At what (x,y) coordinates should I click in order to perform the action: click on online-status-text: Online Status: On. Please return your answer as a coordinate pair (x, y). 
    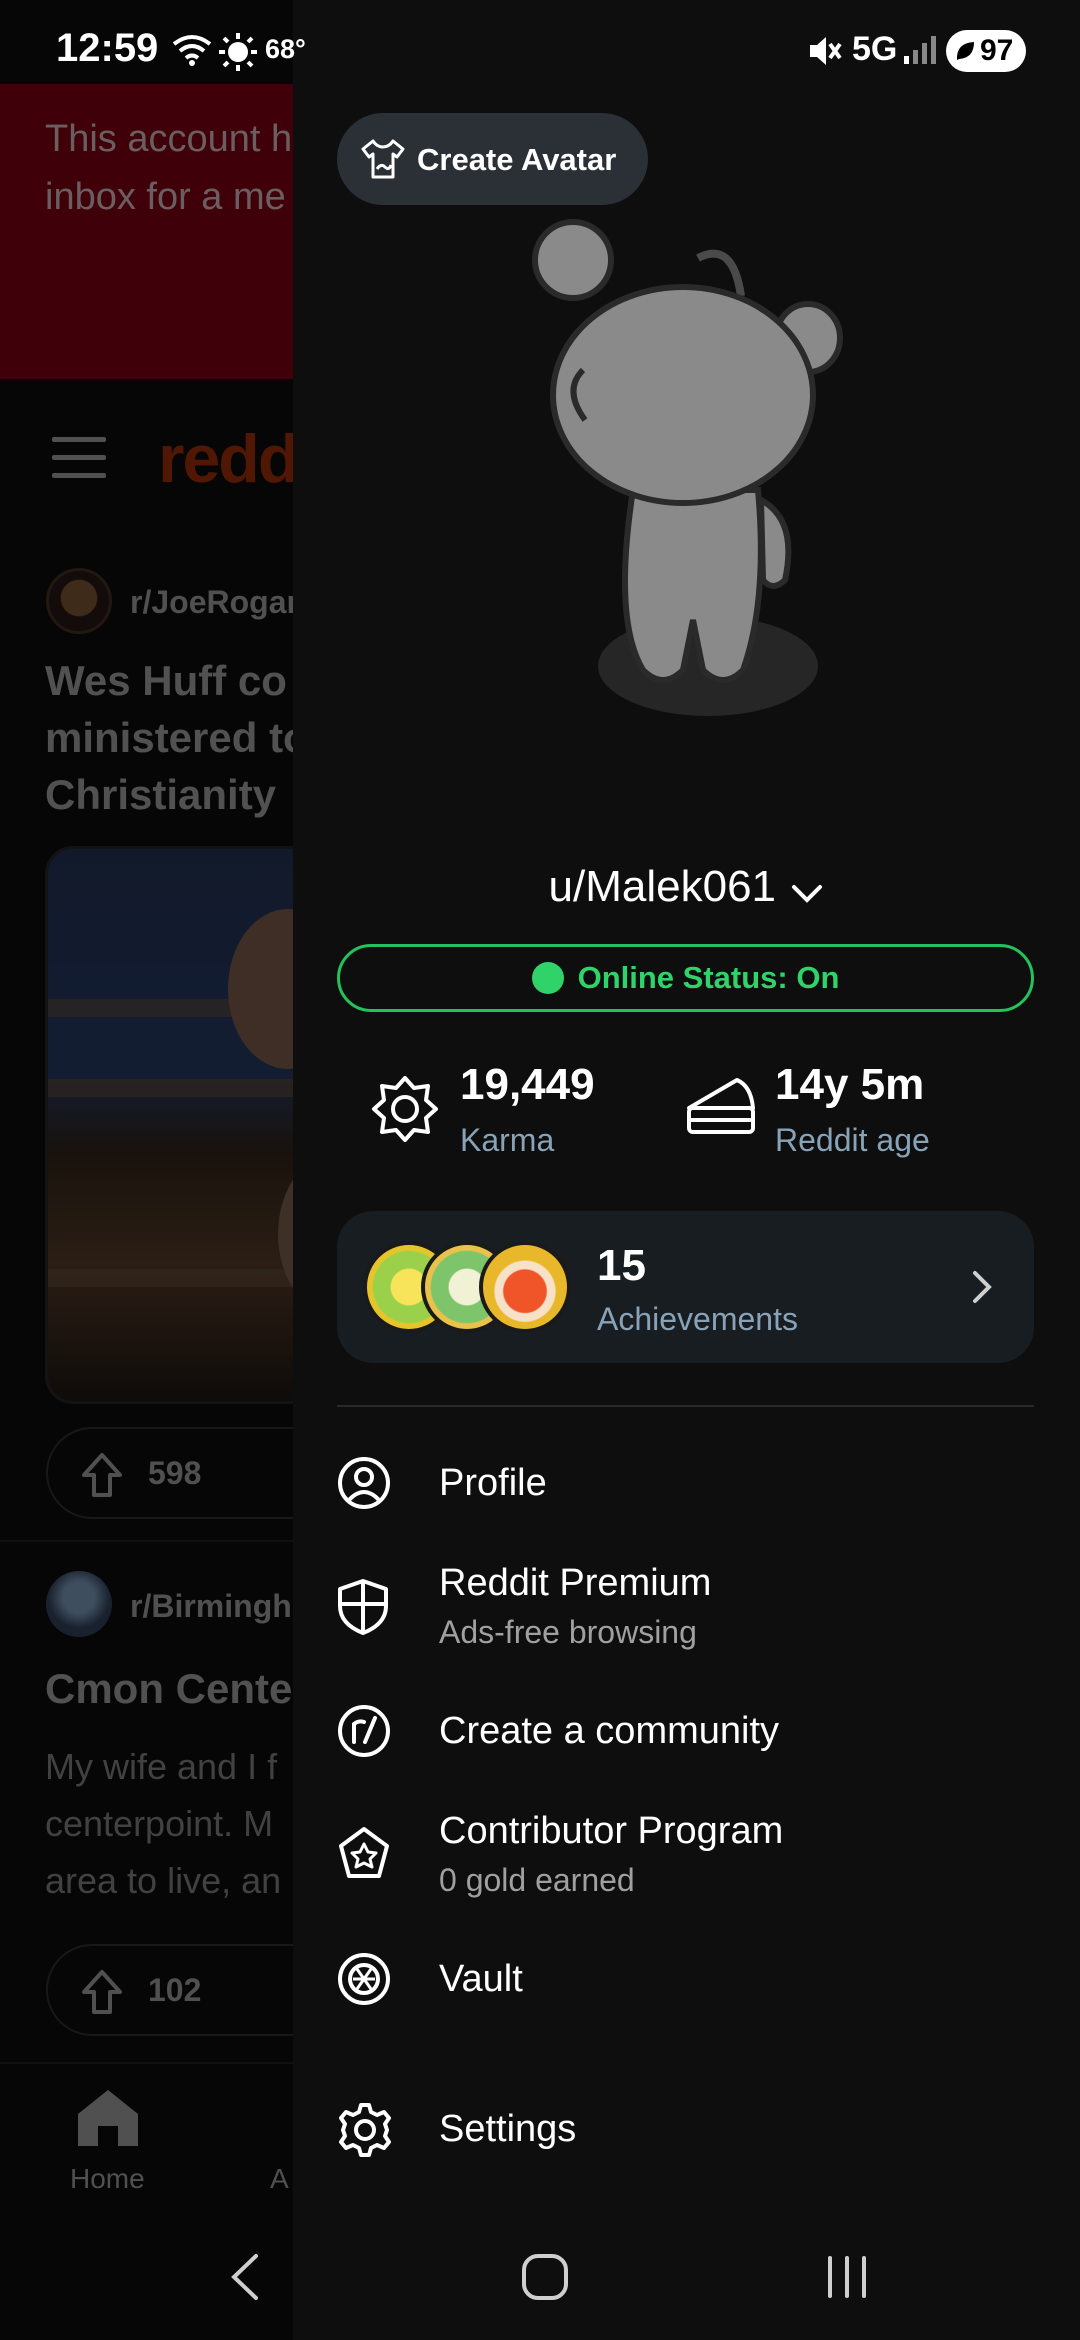
    Looking at the image, I should click on (708, 977).